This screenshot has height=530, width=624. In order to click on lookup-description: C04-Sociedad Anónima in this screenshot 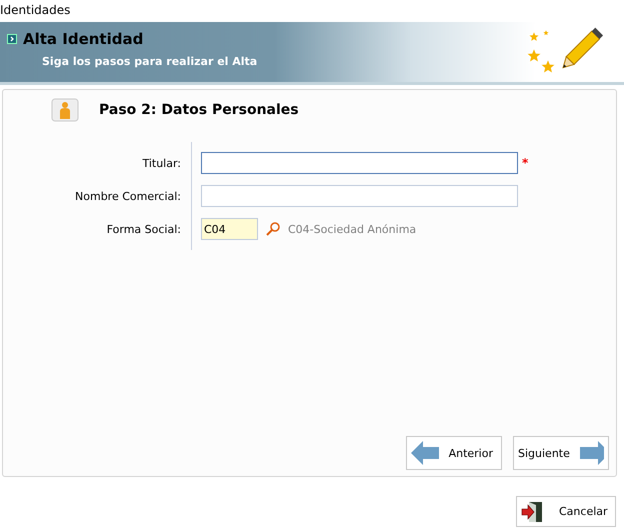, I will do `click(352, 229)`.